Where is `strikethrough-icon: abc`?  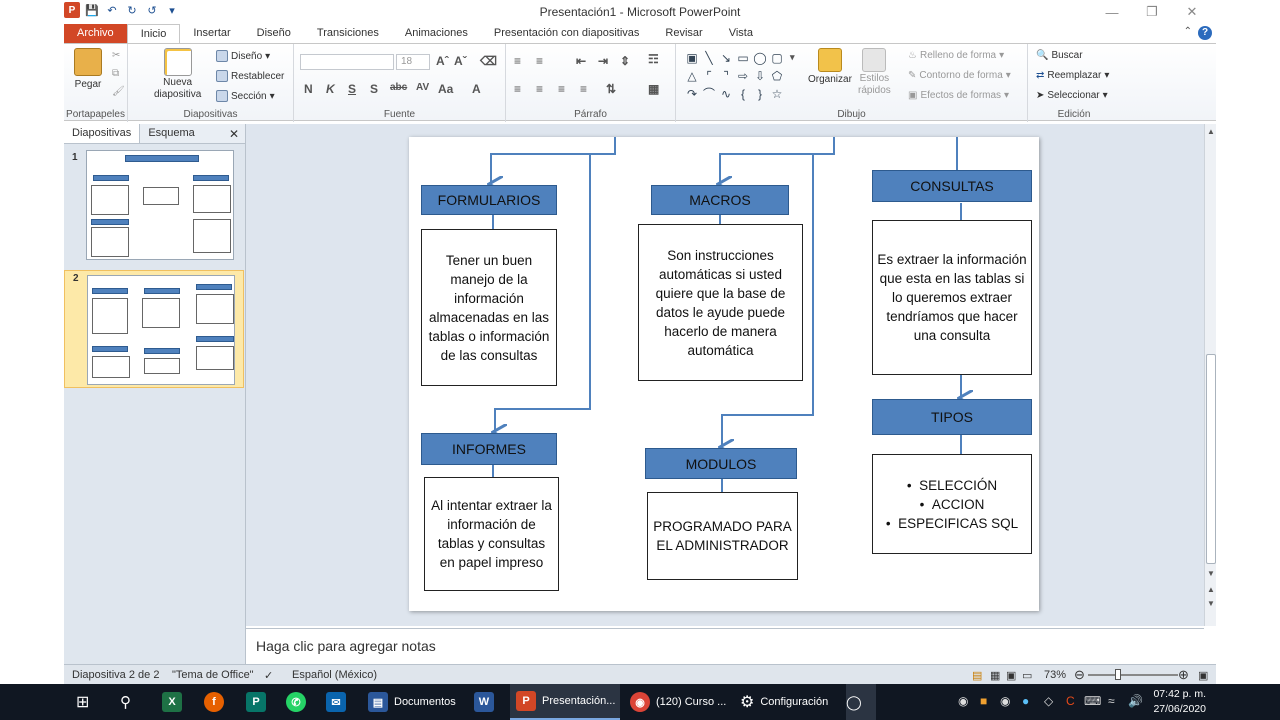
strikethrough-icon: abc is located at coordinates (398, 87).